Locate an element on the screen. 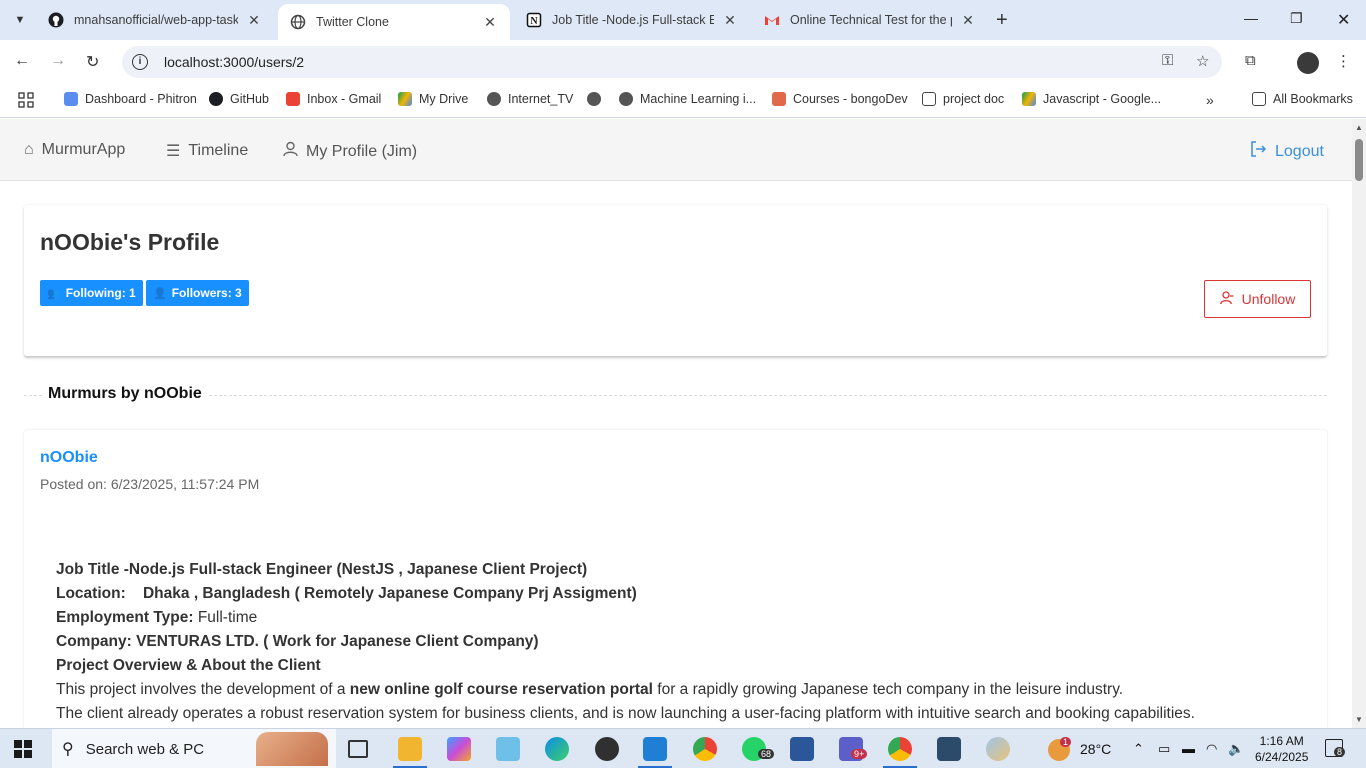 The height and width of the screenshot is (768, 1366). nav-logout: Logout is located at coordinates (1287, 151).